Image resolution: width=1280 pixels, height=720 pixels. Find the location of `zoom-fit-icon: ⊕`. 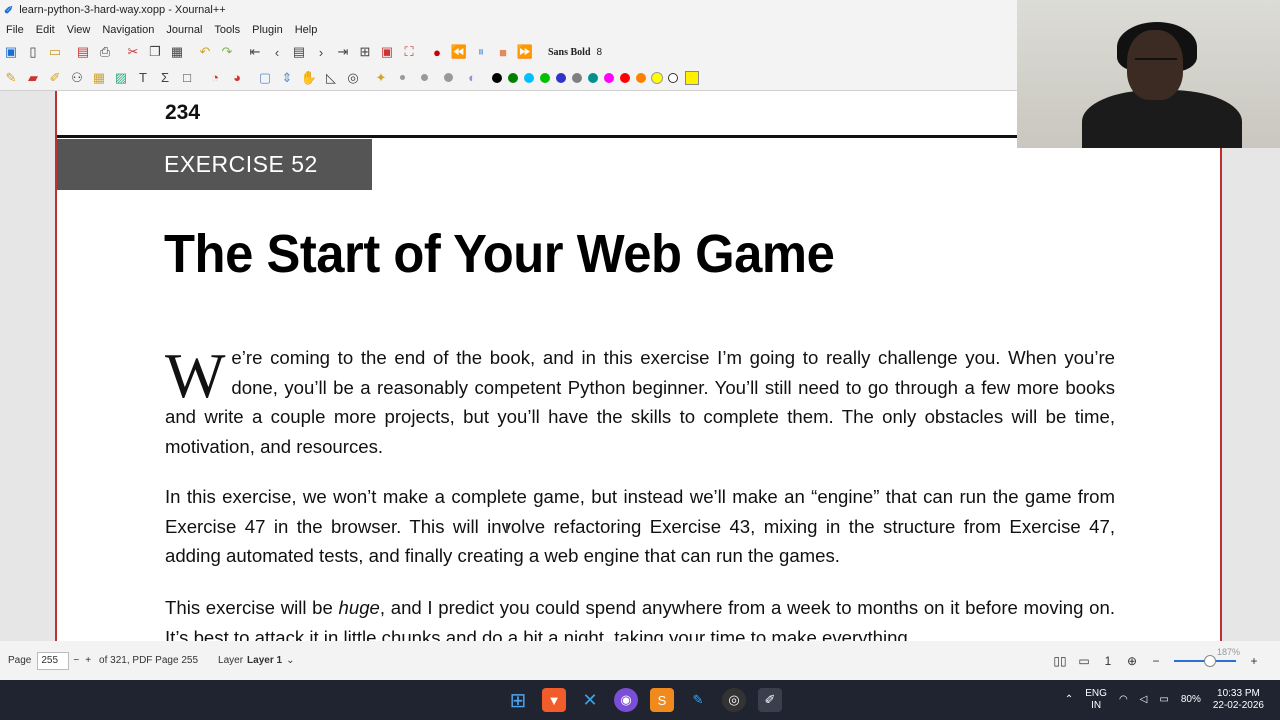

zoom-fit-icon: ⊕ is located at coordinates (1132, 661).